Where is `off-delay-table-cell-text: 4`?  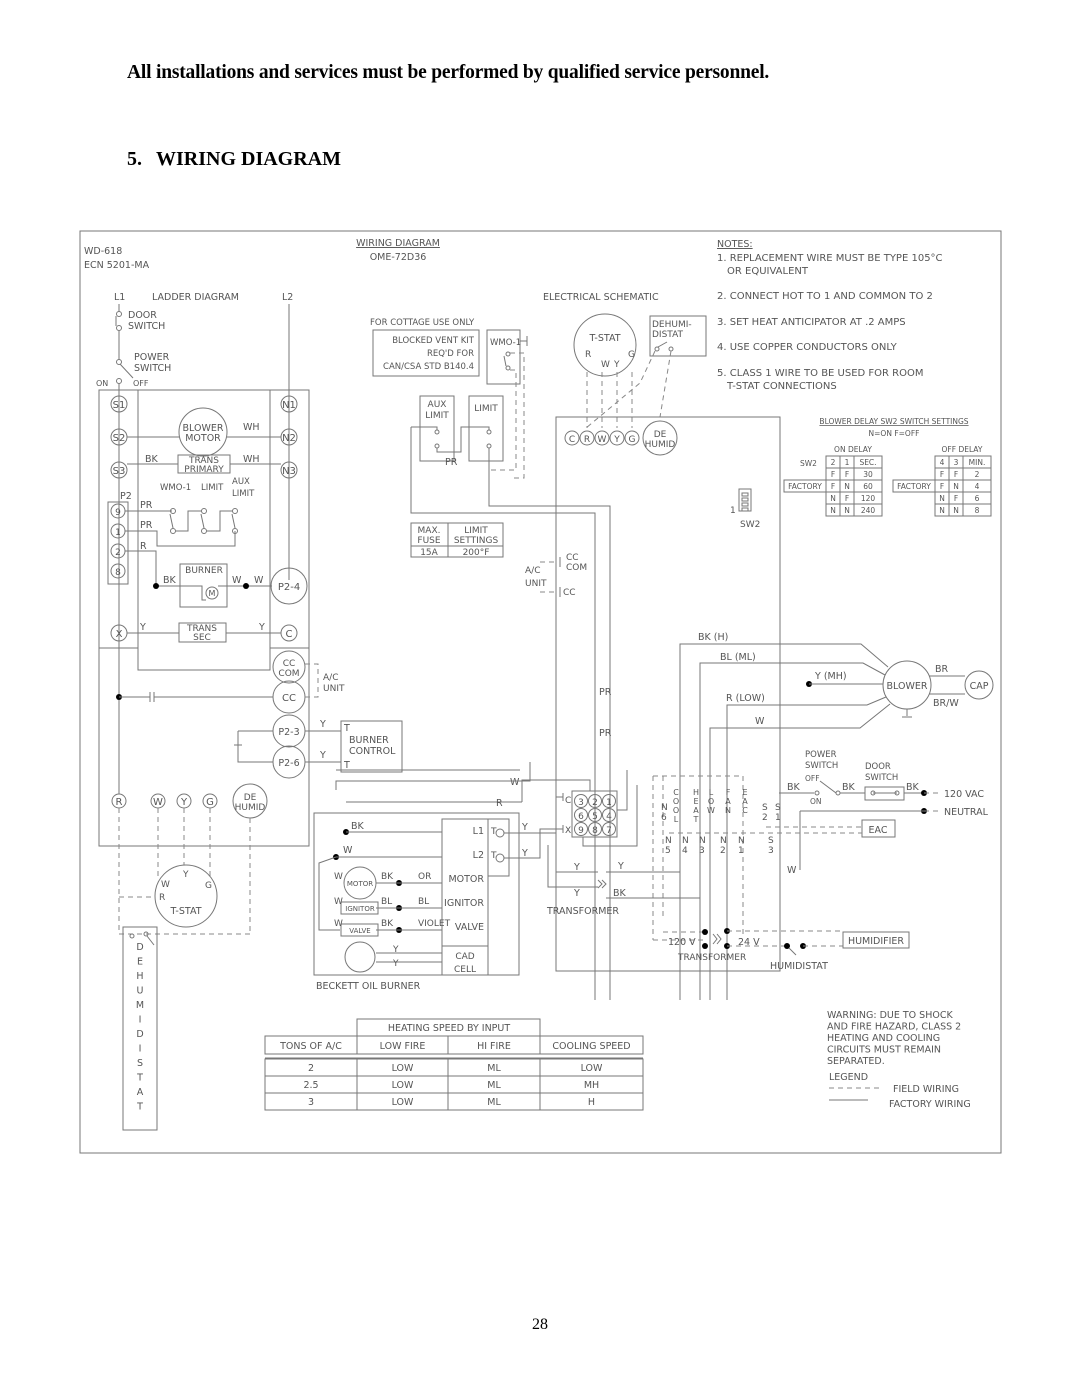
off-delay-table-cell-text: 4 is located at coordinates (942, 462).